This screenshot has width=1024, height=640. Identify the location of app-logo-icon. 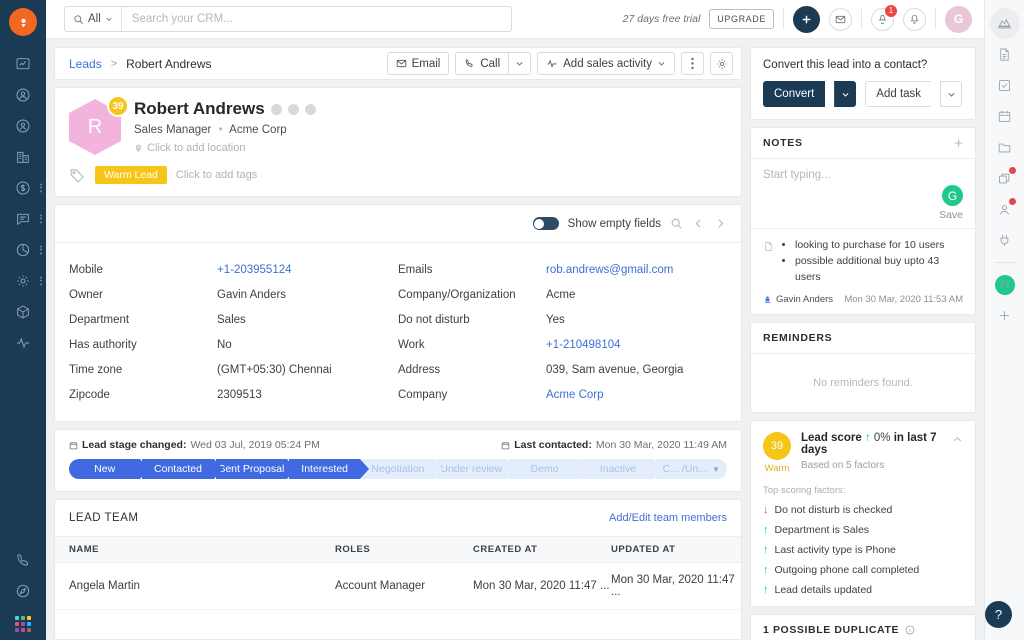
(23, 22).